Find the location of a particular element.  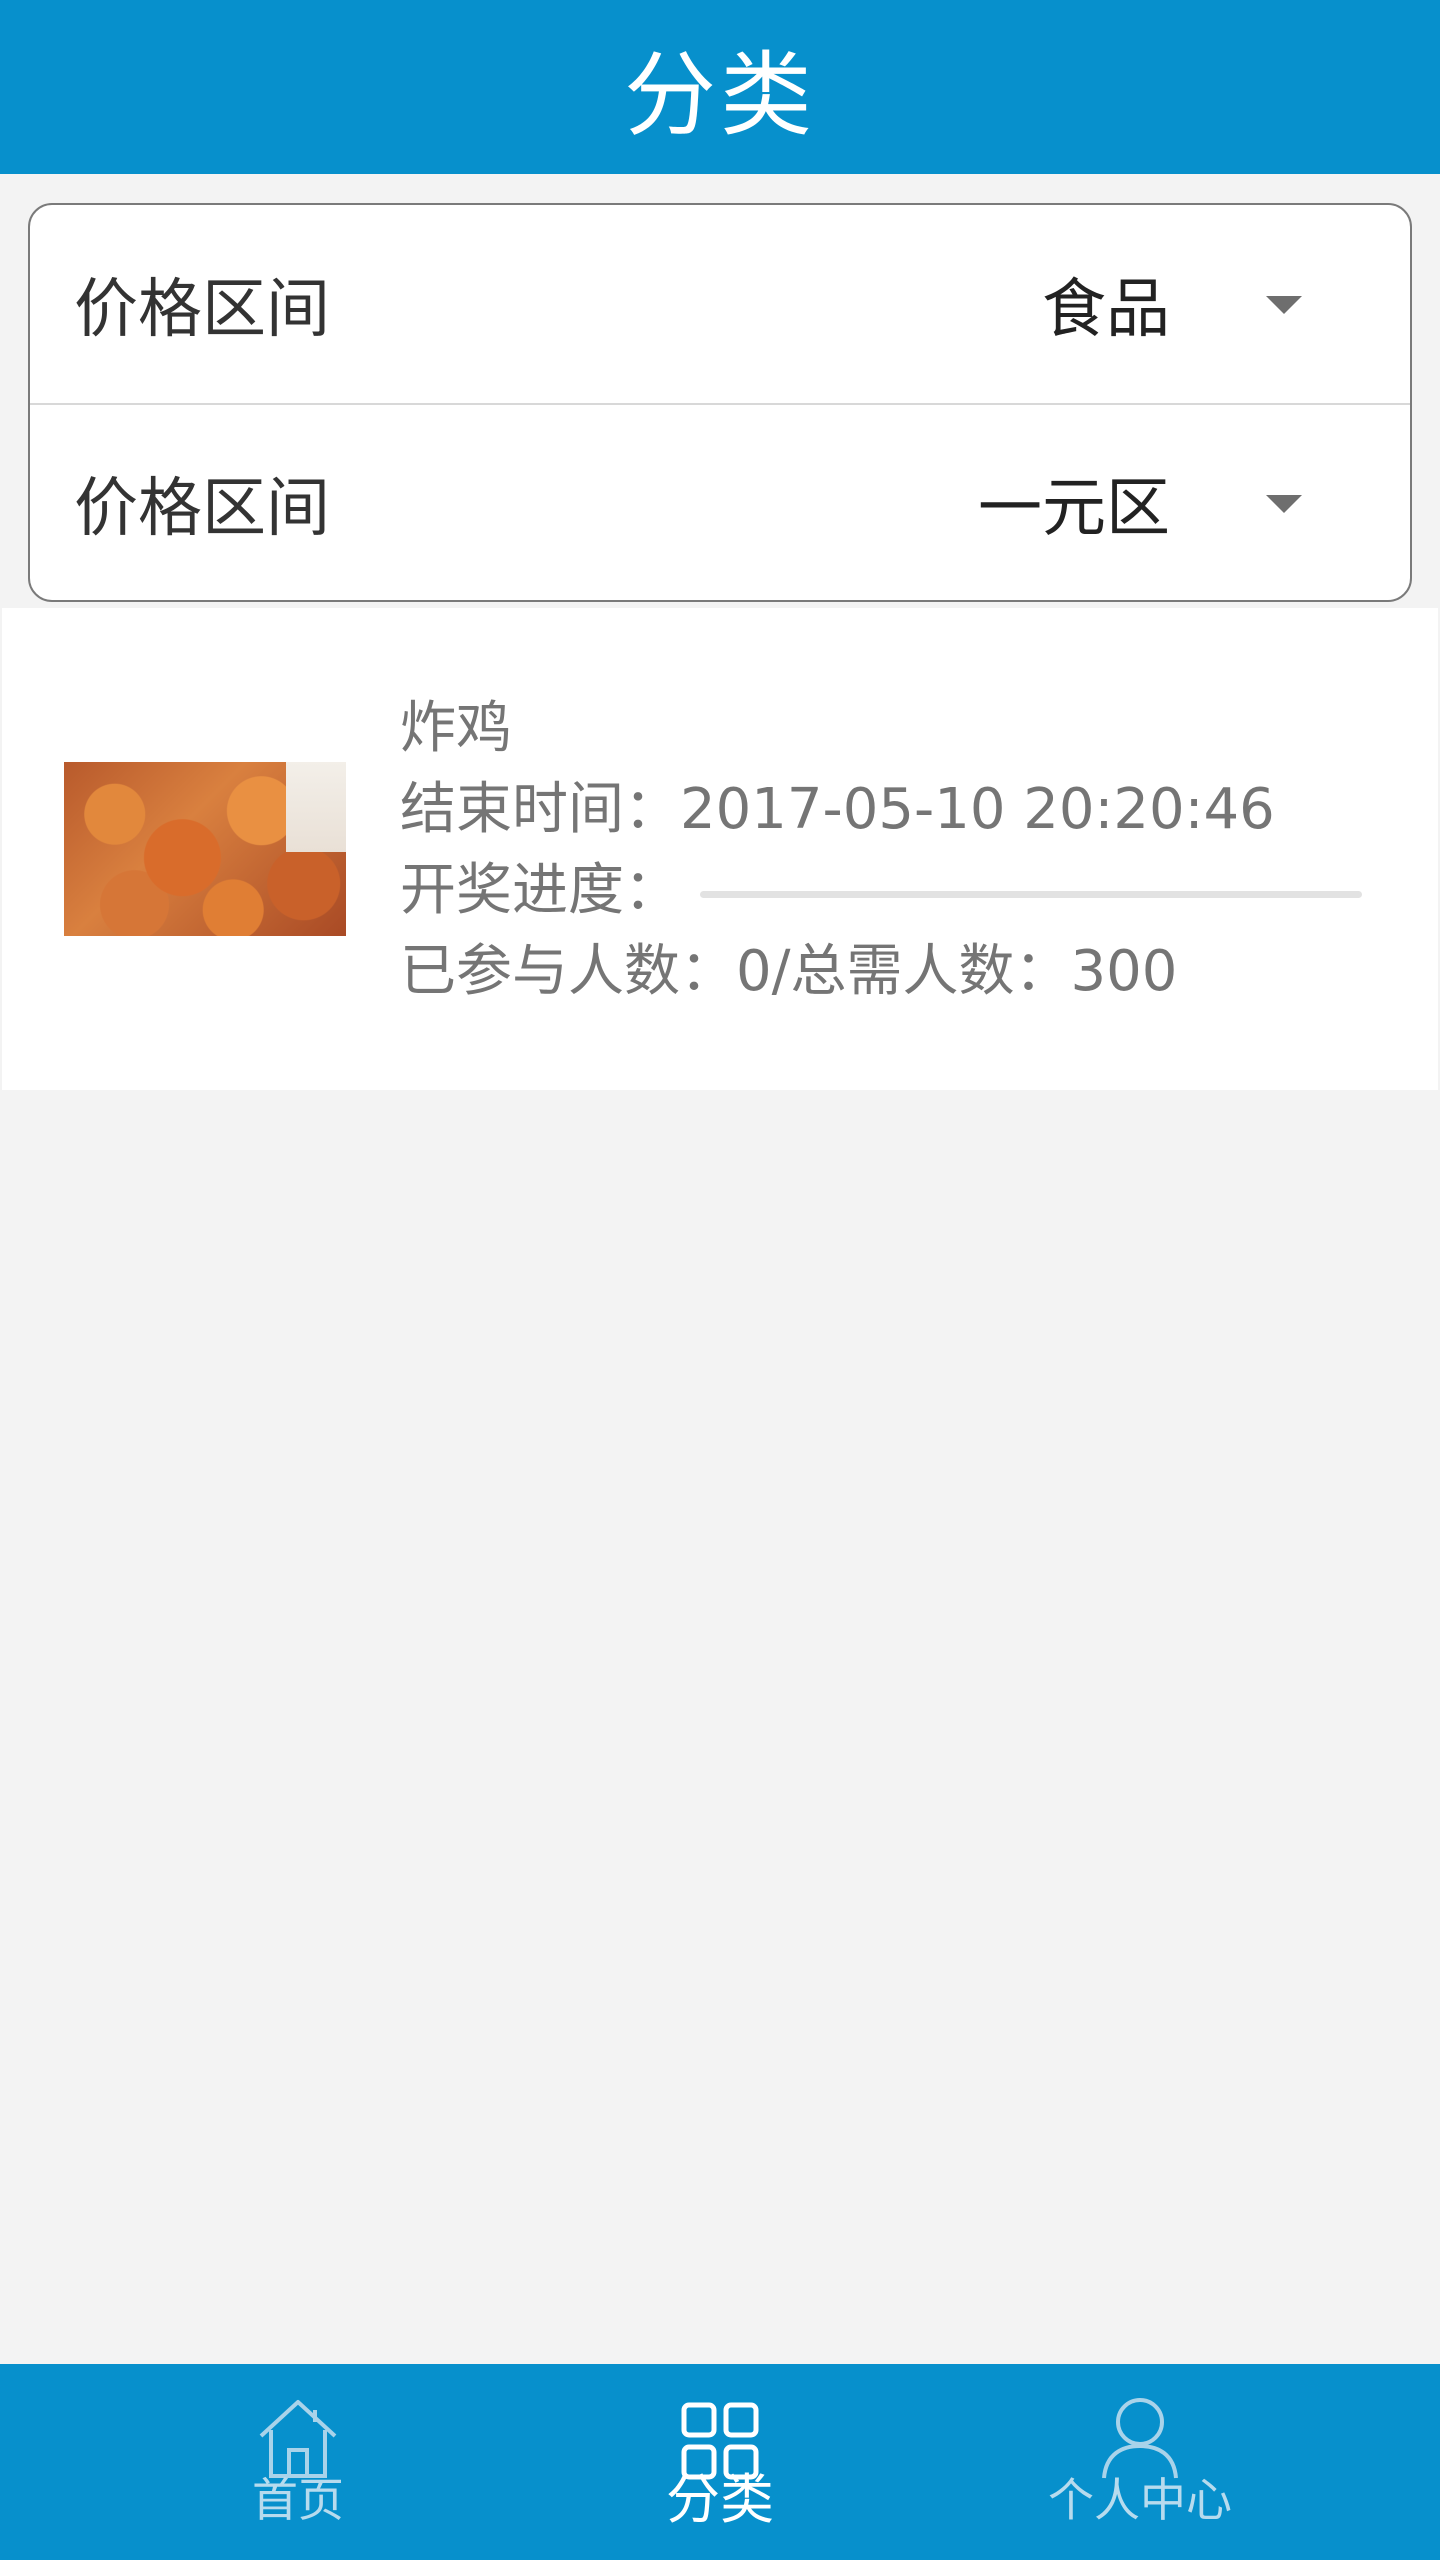

progress-label: 开奖进度： is located at coordinates (540, 890).